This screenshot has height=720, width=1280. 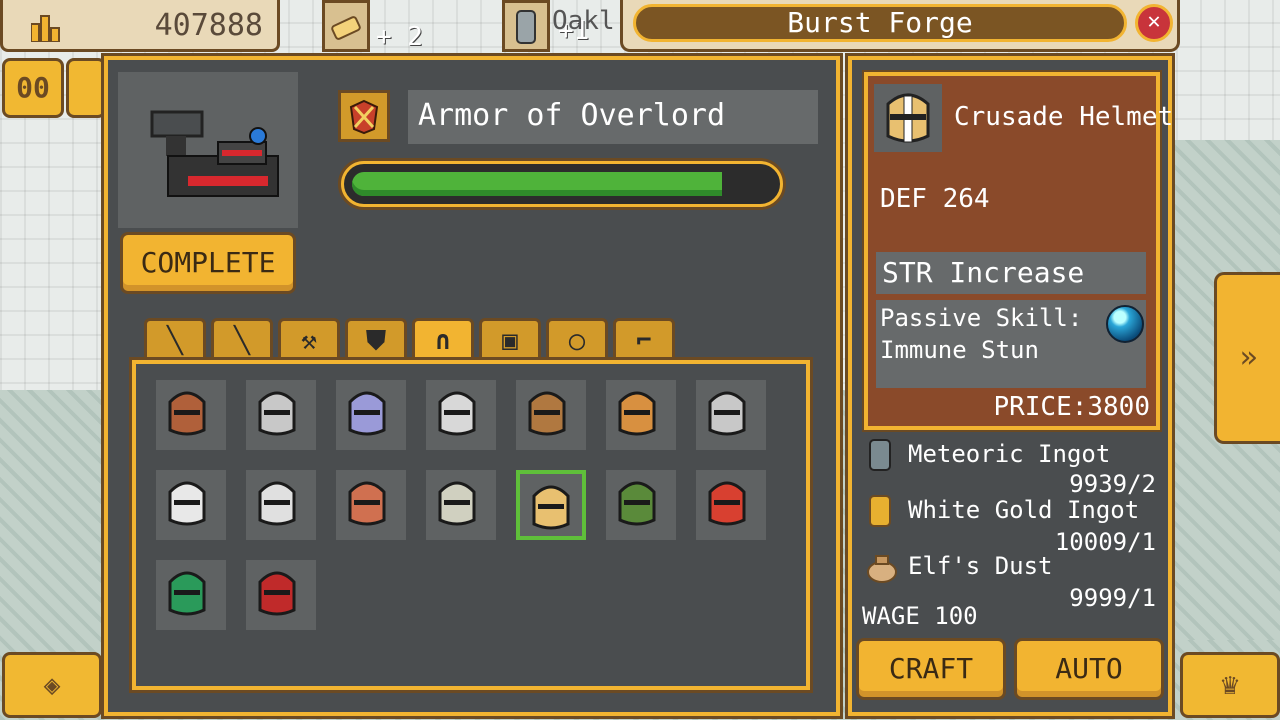 I want to click on fast-forward-icon: », so click(x=1248, y=357).